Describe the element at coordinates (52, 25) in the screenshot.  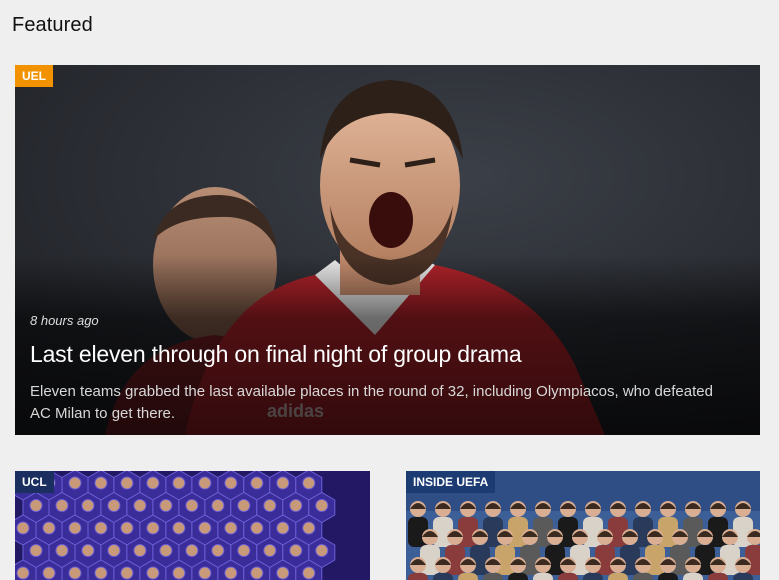
I see `section-title: Featured` at that location.